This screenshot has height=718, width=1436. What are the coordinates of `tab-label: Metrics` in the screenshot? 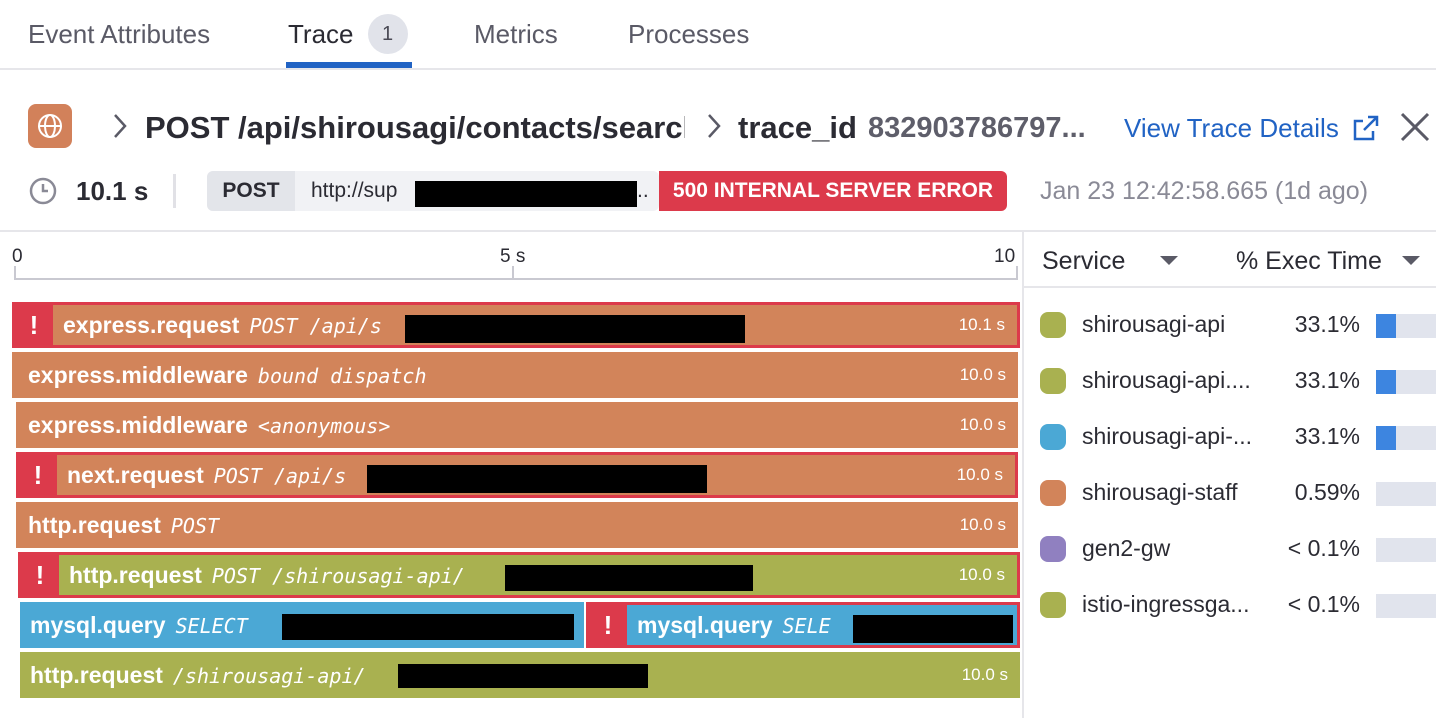 It's located at (516, 34).